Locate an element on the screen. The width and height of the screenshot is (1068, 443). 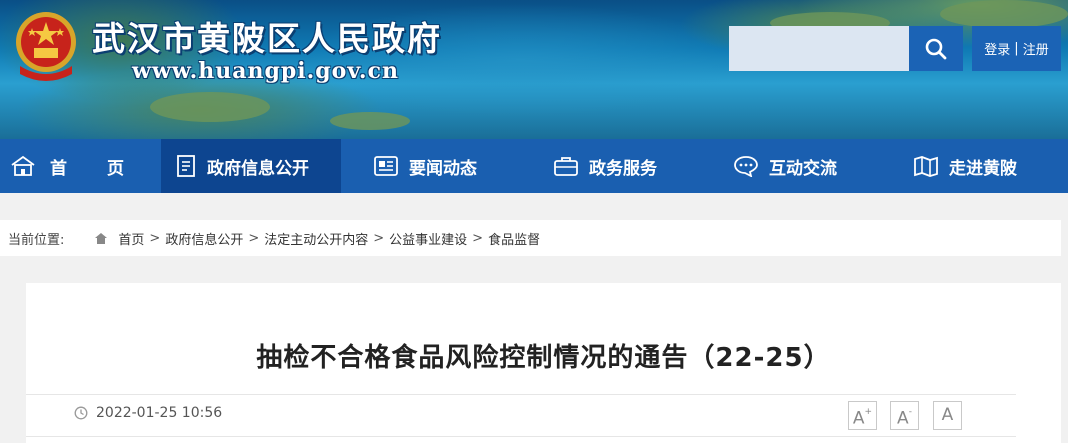
article-title: 抽检不合格食品风险控制情况的通告（22-25） is located at coordinates (543, 358).